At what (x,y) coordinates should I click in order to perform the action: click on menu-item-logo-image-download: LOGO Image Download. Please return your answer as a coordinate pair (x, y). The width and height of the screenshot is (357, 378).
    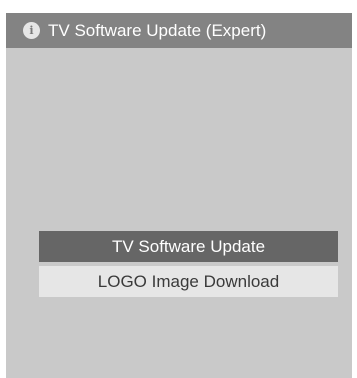
    Looking at the image, I should click on (188, 281).